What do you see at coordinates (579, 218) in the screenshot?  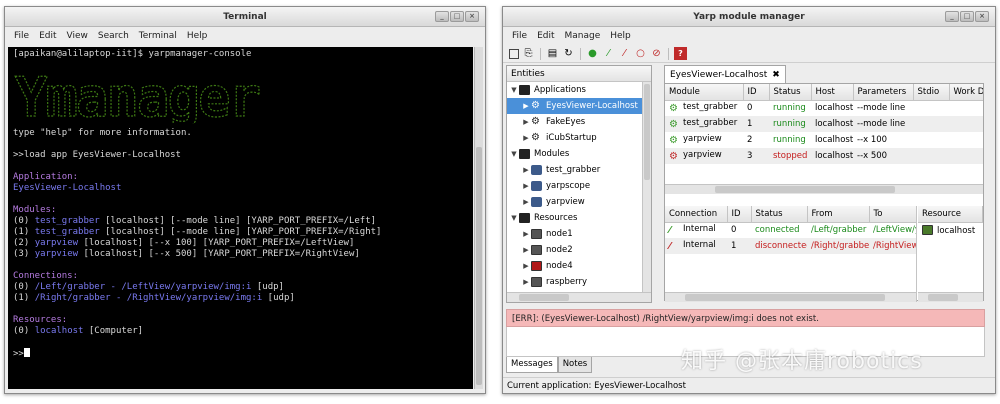 I see `tree-item: ▼ Resources` at bounding box center [579, 218].